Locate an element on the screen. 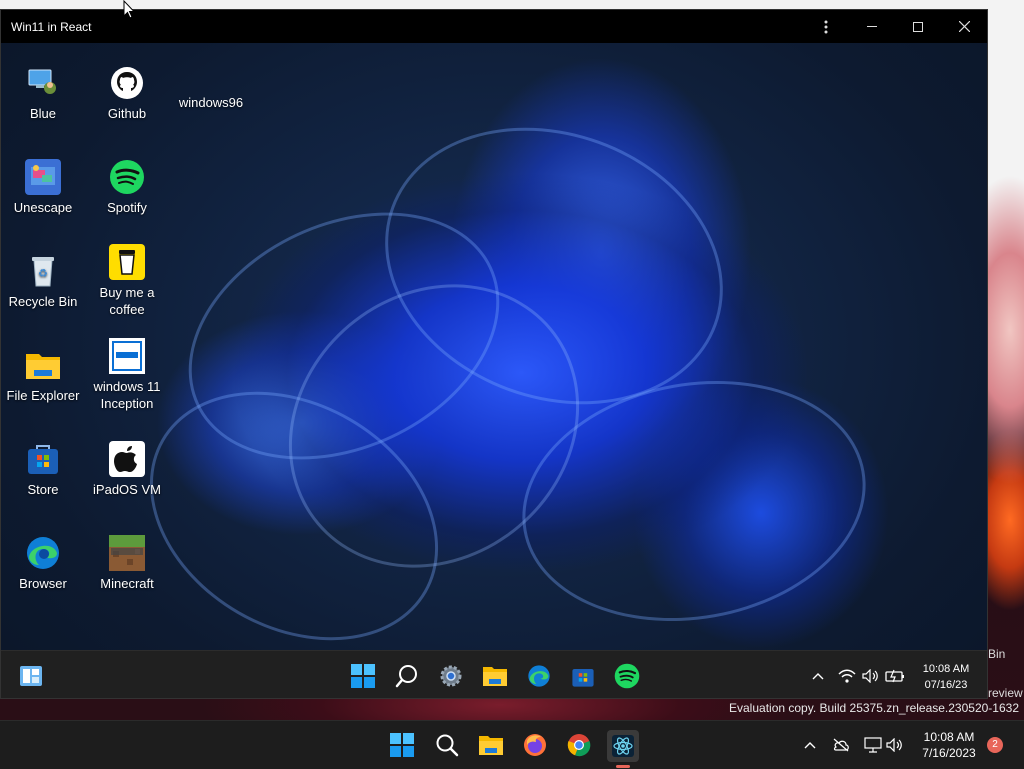 Image resolution: width=1024 pixels, height=769 pixels. desktop-icon-windows-11-inception: windows 11 Inception is located at coordinates (127, 375).